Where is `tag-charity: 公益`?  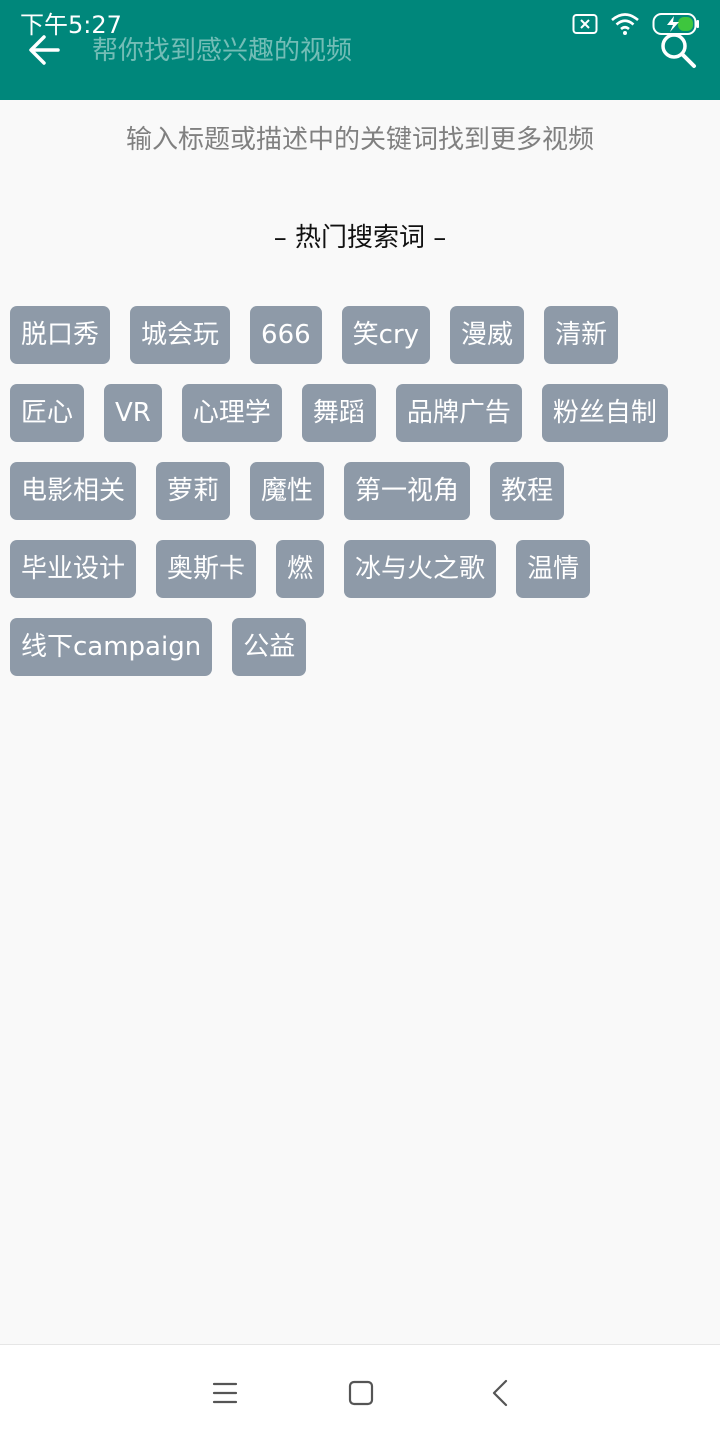
tag-charity: 公益 is located at coordinates (269, 647).